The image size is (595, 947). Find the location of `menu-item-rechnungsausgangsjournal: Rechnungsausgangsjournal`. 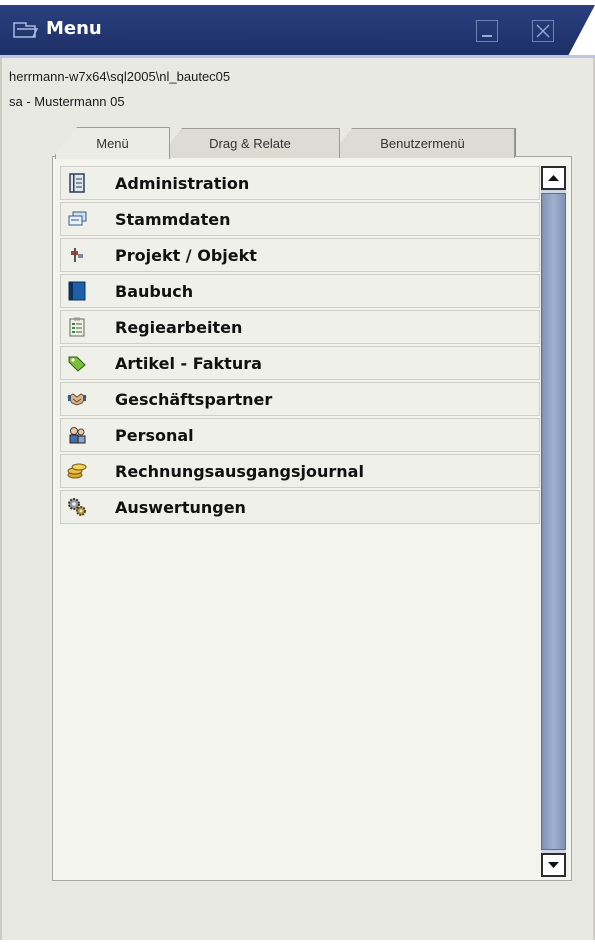

menu-item-rechnungsausgangsjournal: Rechnungsausgangsjournal is located at coordinates (300, 471).